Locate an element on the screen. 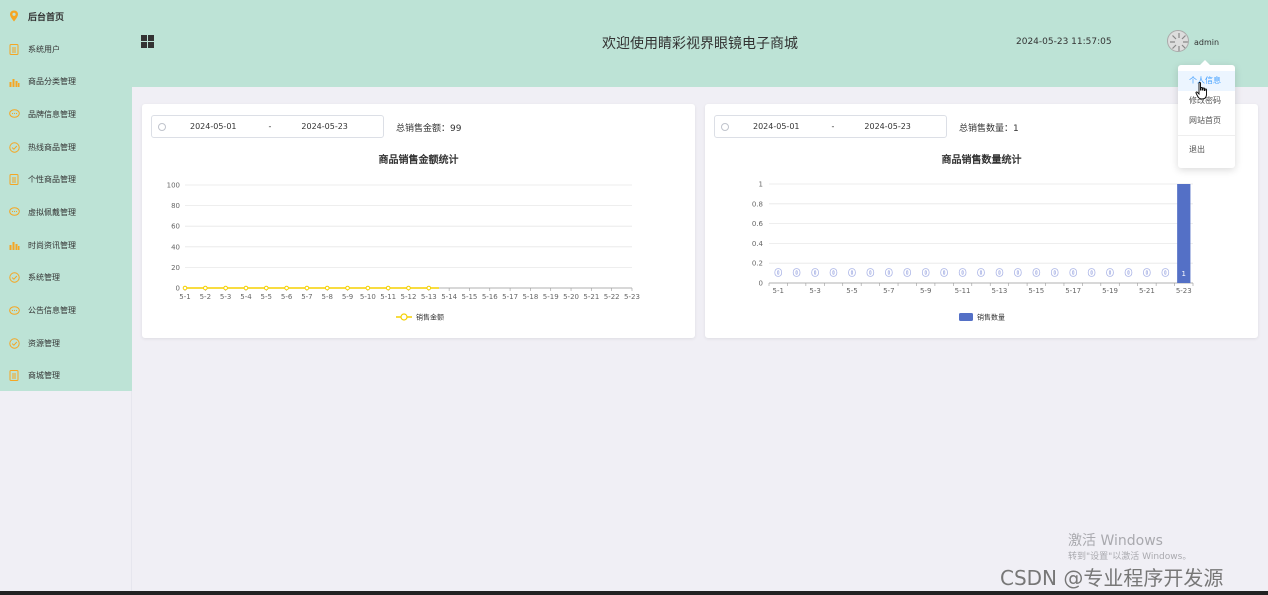 The height and width of the screenshot is (595, 1268). y-tick-label: 100 is located at coordinates (173, 186).